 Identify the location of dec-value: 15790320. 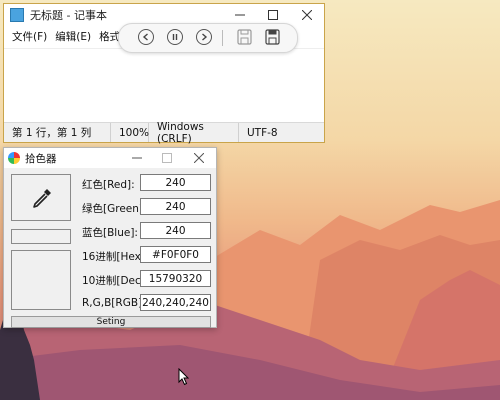
(175, 278).